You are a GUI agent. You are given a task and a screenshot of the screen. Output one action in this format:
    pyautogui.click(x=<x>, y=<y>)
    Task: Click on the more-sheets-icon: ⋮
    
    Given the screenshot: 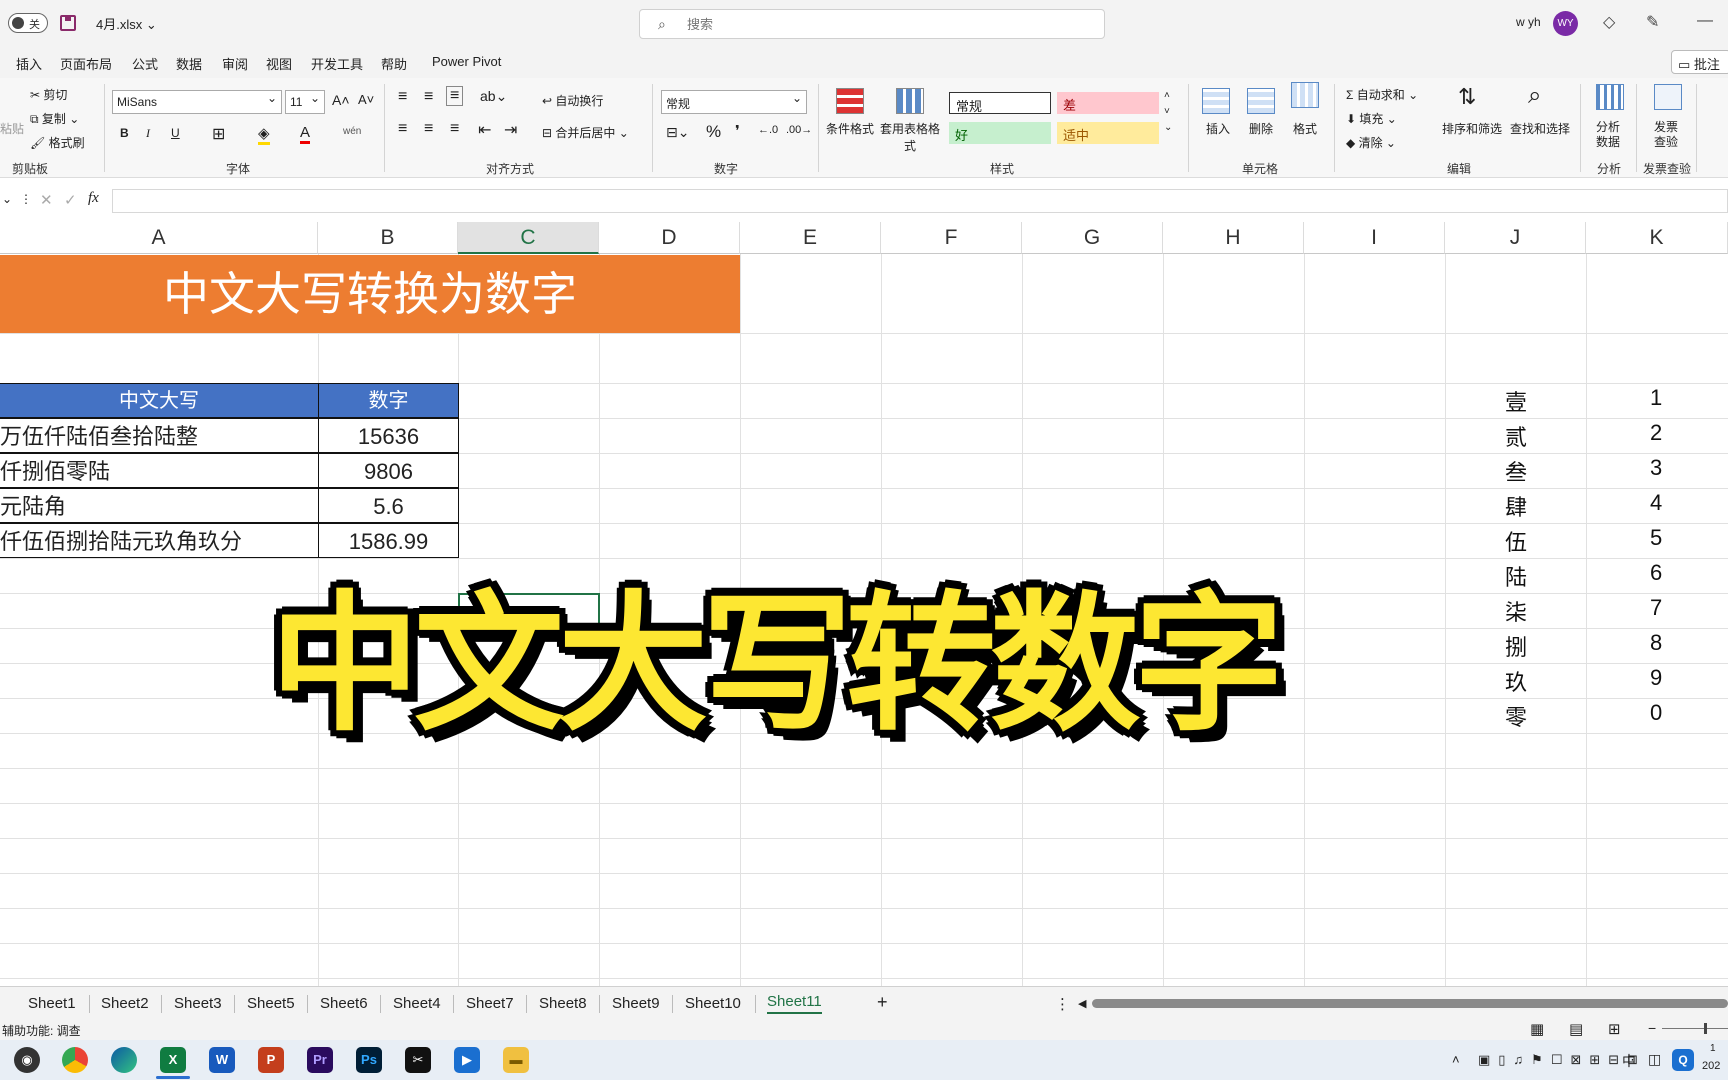 What is the action you would take?
    pyautogui.click(x=1062, y=1004)
    